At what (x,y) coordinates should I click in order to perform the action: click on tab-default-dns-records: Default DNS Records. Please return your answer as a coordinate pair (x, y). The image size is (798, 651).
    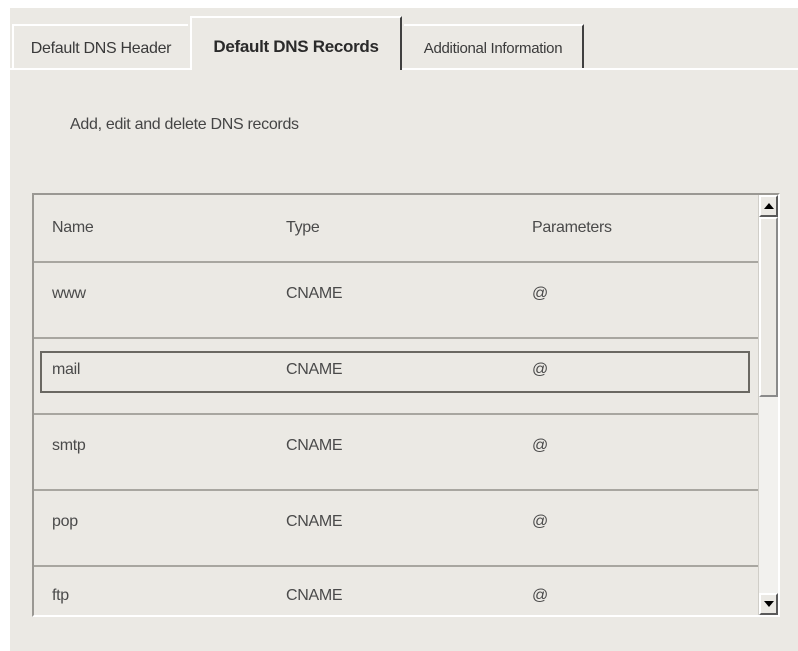
    Looking at the image, I should click on (296, 43).